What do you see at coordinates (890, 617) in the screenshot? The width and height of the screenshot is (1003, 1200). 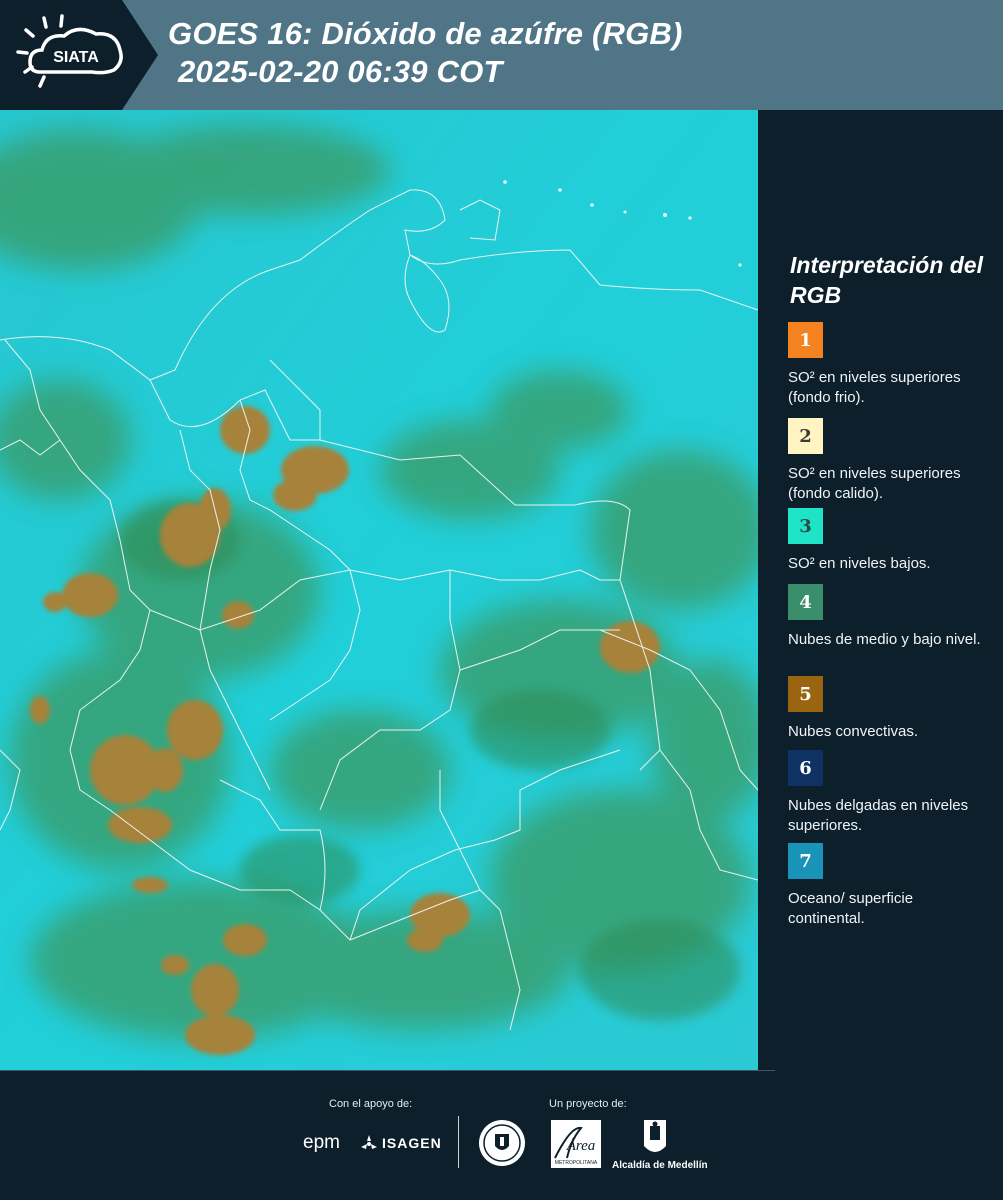 I see `legend-item-4: 4 Nubes de medio y bajo nivel.` at bounding box center [890, 617].